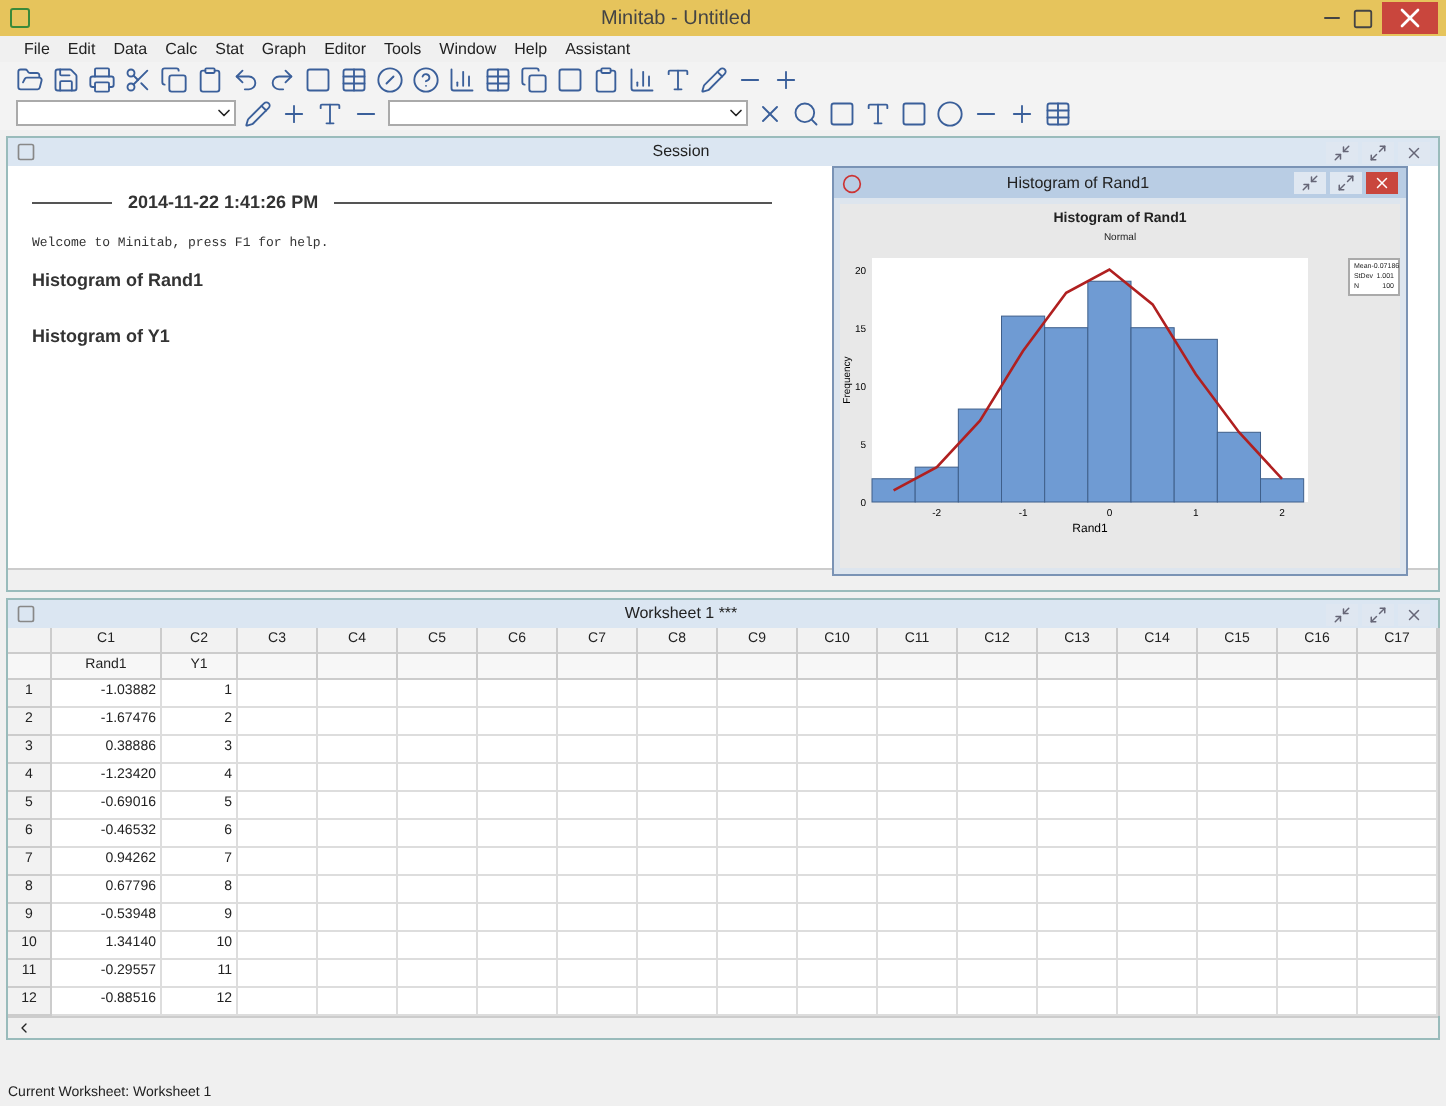 This screenshot has width=1446, height=1106. What do you see at coordinates (402, 49) in the screenshot?
I see `menu-item: Tools` at bounding box center [402, 49].